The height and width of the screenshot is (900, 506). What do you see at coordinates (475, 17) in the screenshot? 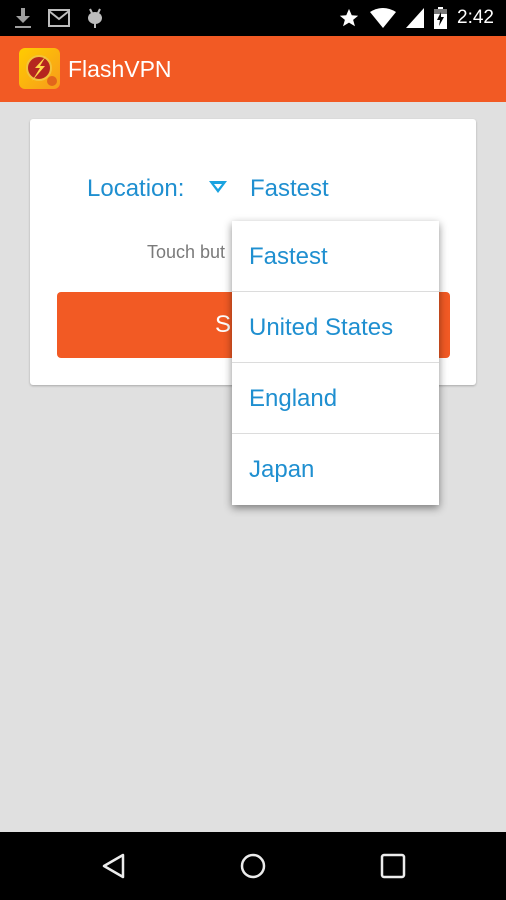
I see `clock: 2:42` at bounding box center [475, 17].